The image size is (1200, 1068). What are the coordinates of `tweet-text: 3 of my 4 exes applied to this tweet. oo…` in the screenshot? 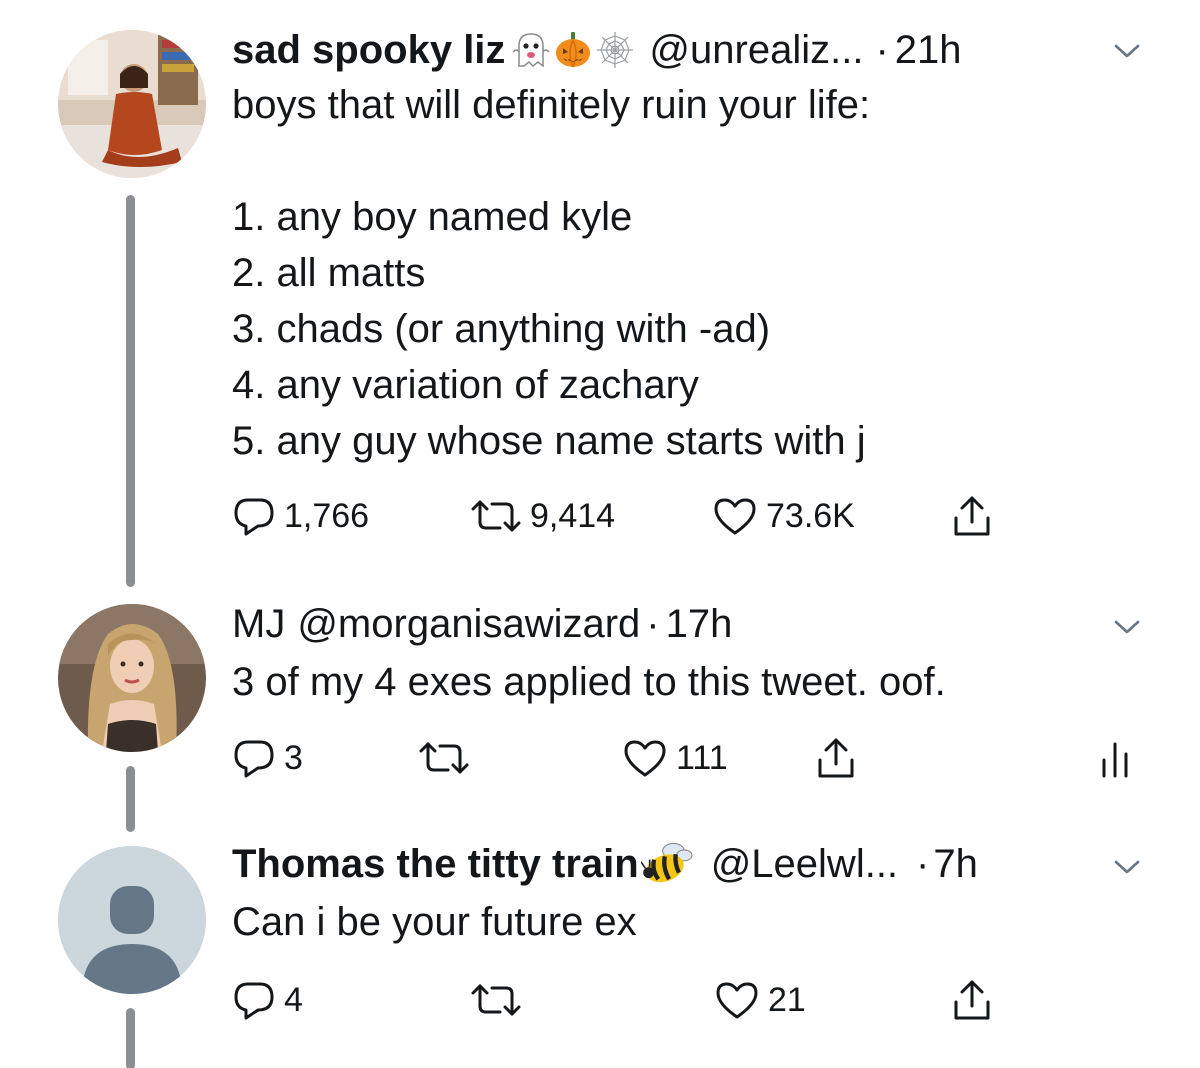 It's located at (589, 682).